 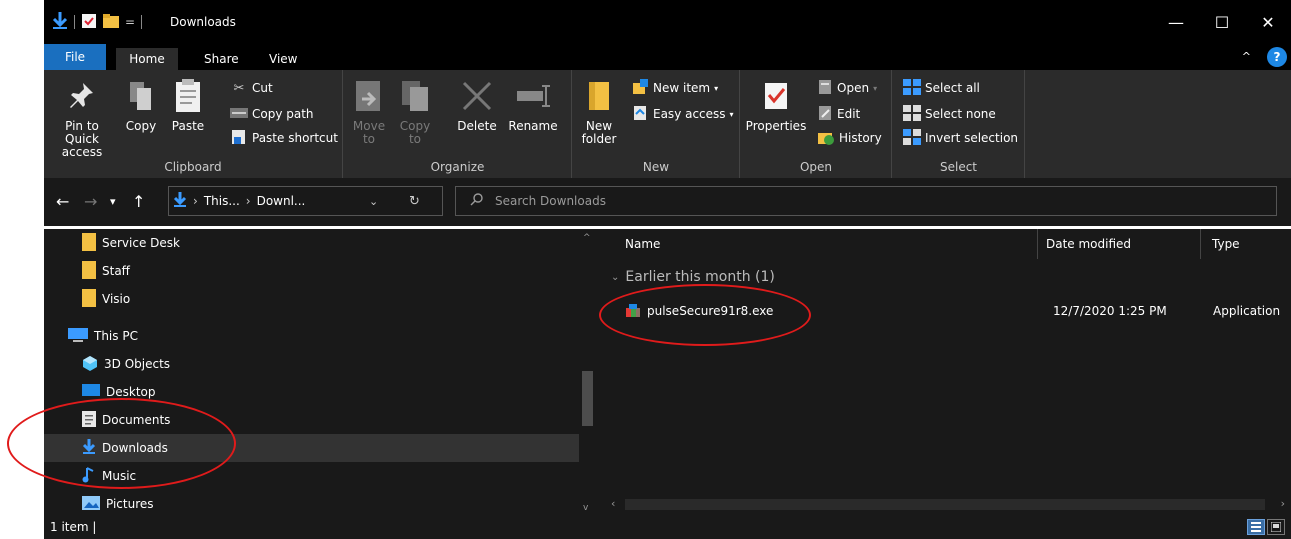 What do you see at coordinates (135, 448) in the screenshot?
I see `nav-item-label: Downloads` at bounding box center [135, 448].